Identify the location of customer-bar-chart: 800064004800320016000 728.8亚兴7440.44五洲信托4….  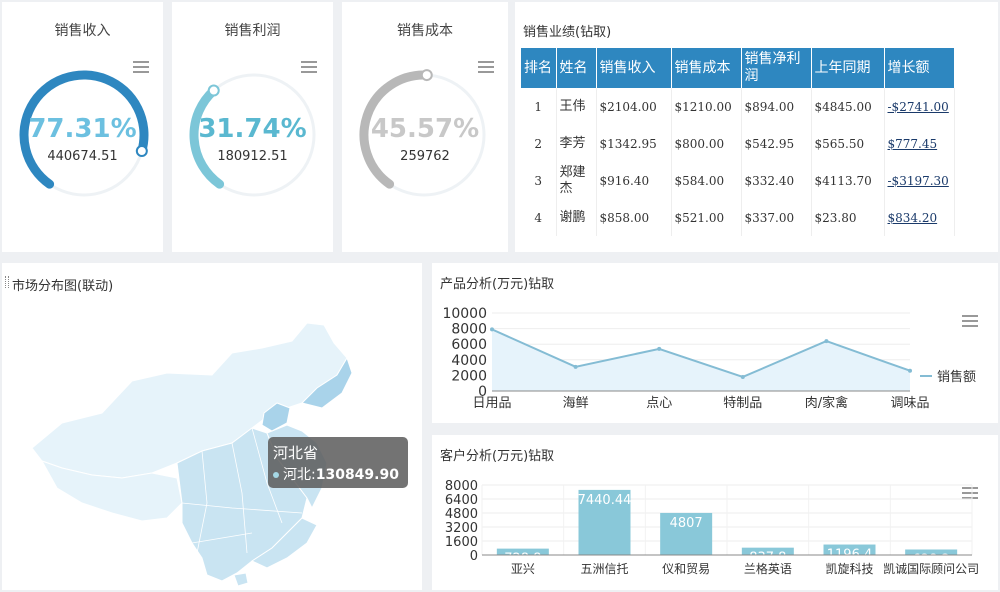
(715, 512).